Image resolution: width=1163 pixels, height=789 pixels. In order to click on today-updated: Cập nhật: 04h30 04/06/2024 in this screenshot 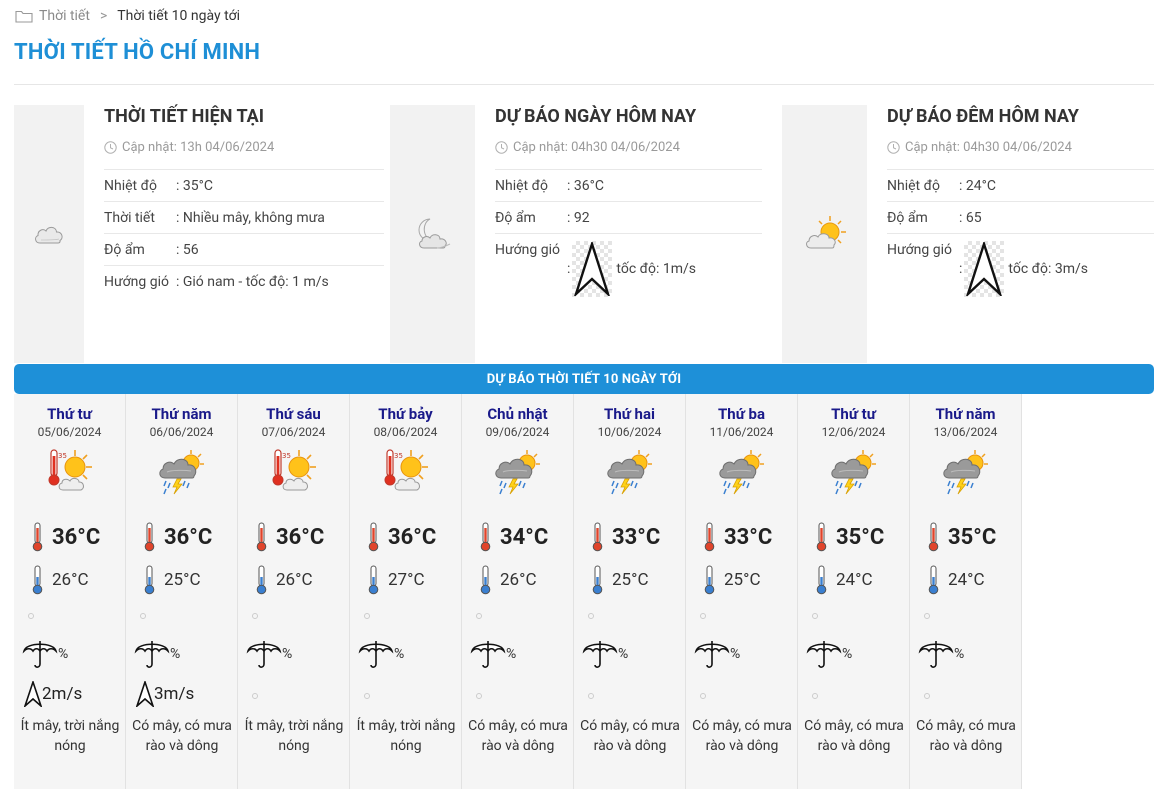, I will do `click(628, 147)`.